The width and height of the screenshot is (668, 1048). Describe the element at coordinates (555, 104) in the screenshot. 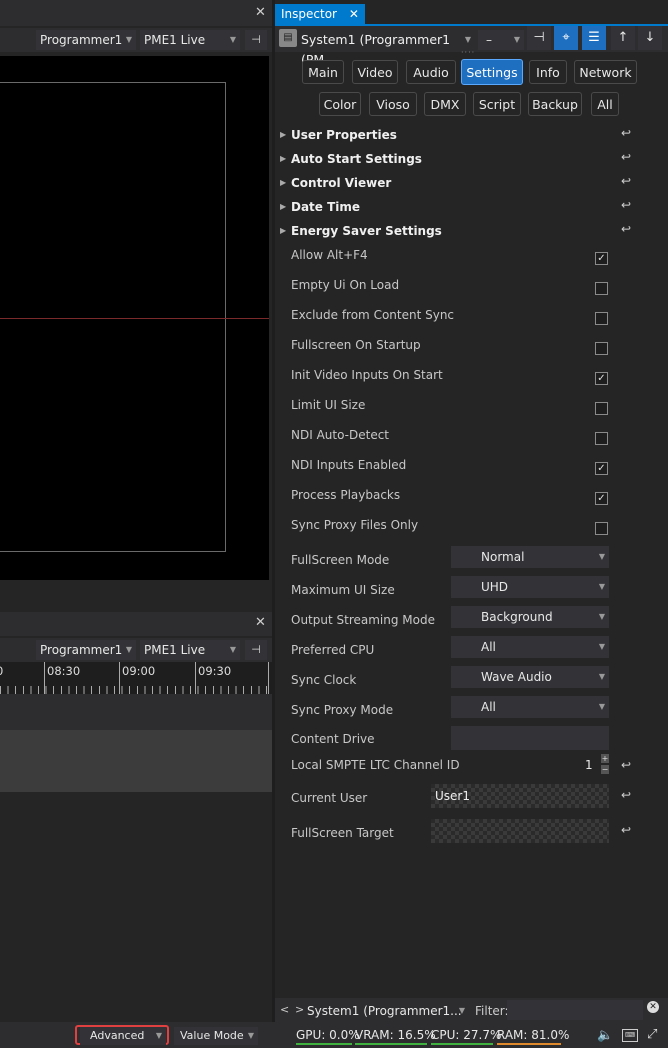

I see `category-button-backup: Backup` at that location.